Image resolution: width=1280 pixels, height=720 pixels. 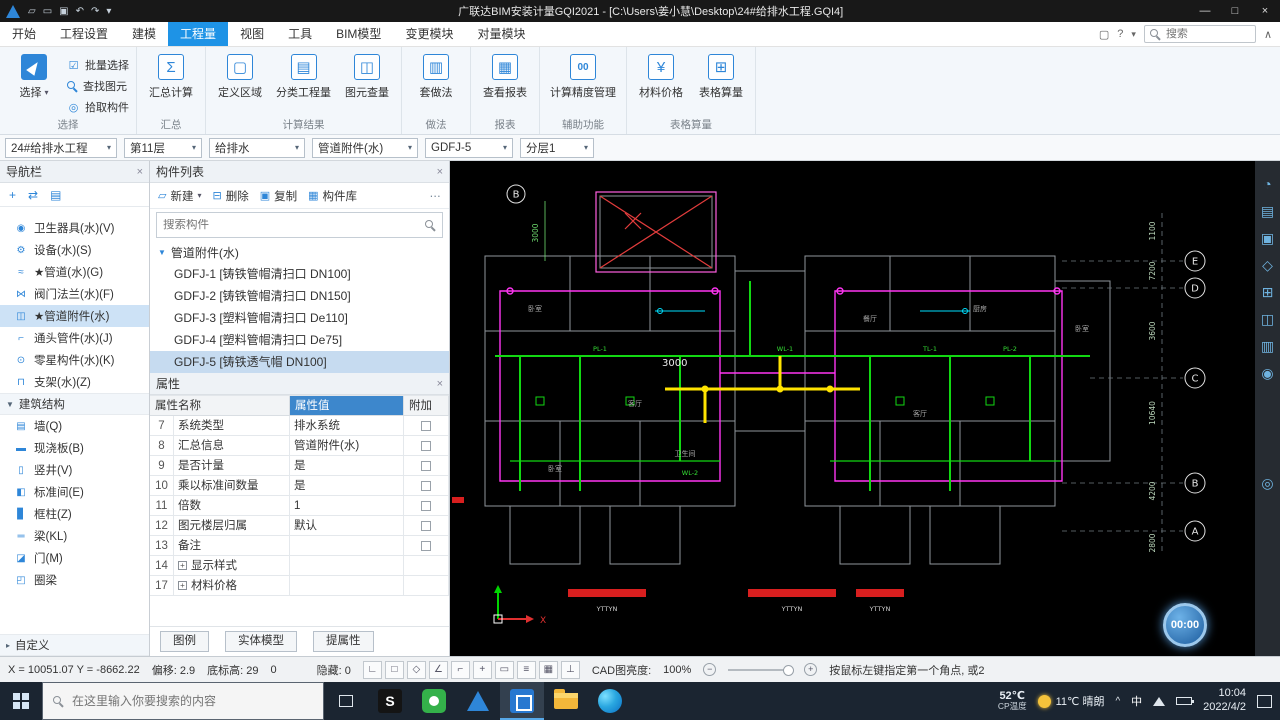 I want to click on element-query-button: ◫ 图元查量, so click(x=367, y=74).